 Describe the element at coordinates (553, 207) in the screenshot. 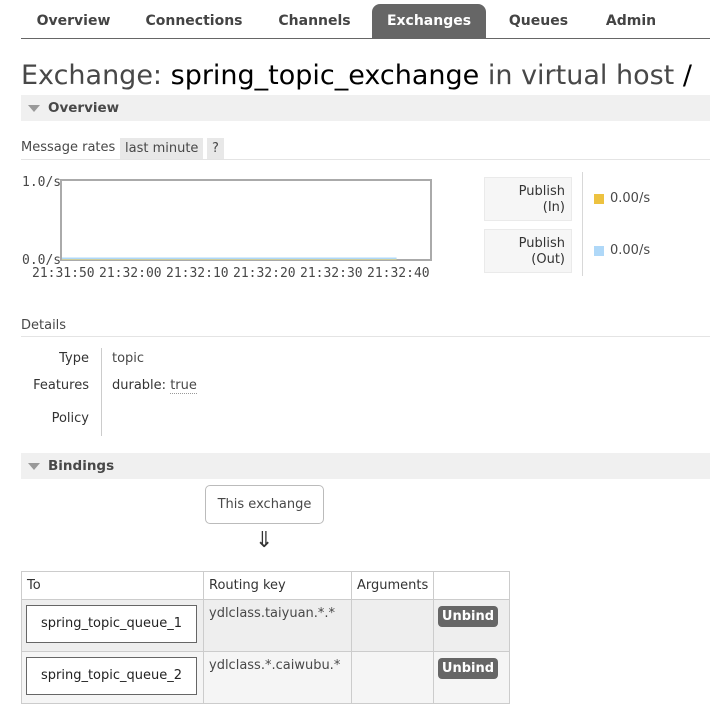

I see `legend-in-line2: (In)` at that location.